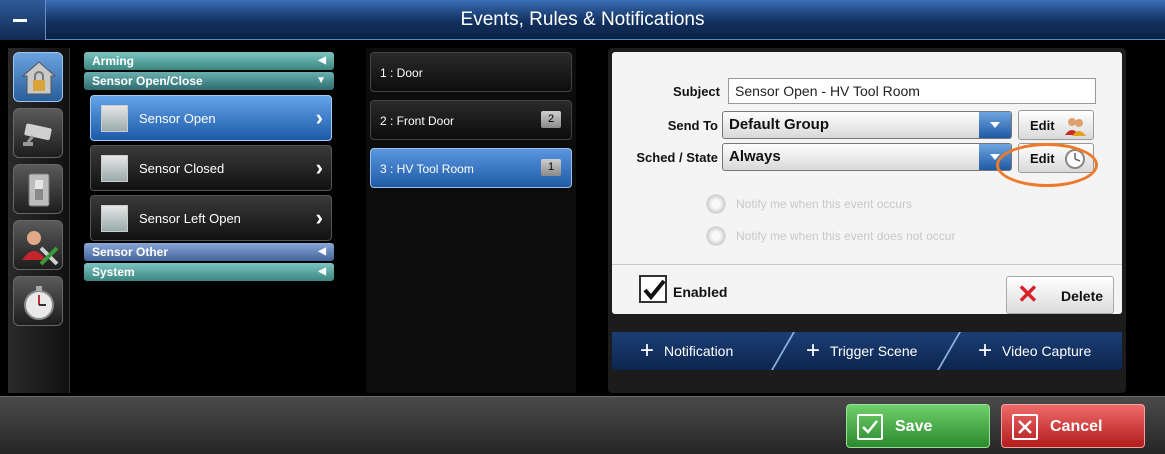  What do you see at coordinates (912, 91) in the screenshot?
I see `subject-input` at bounding box center [912, 91].